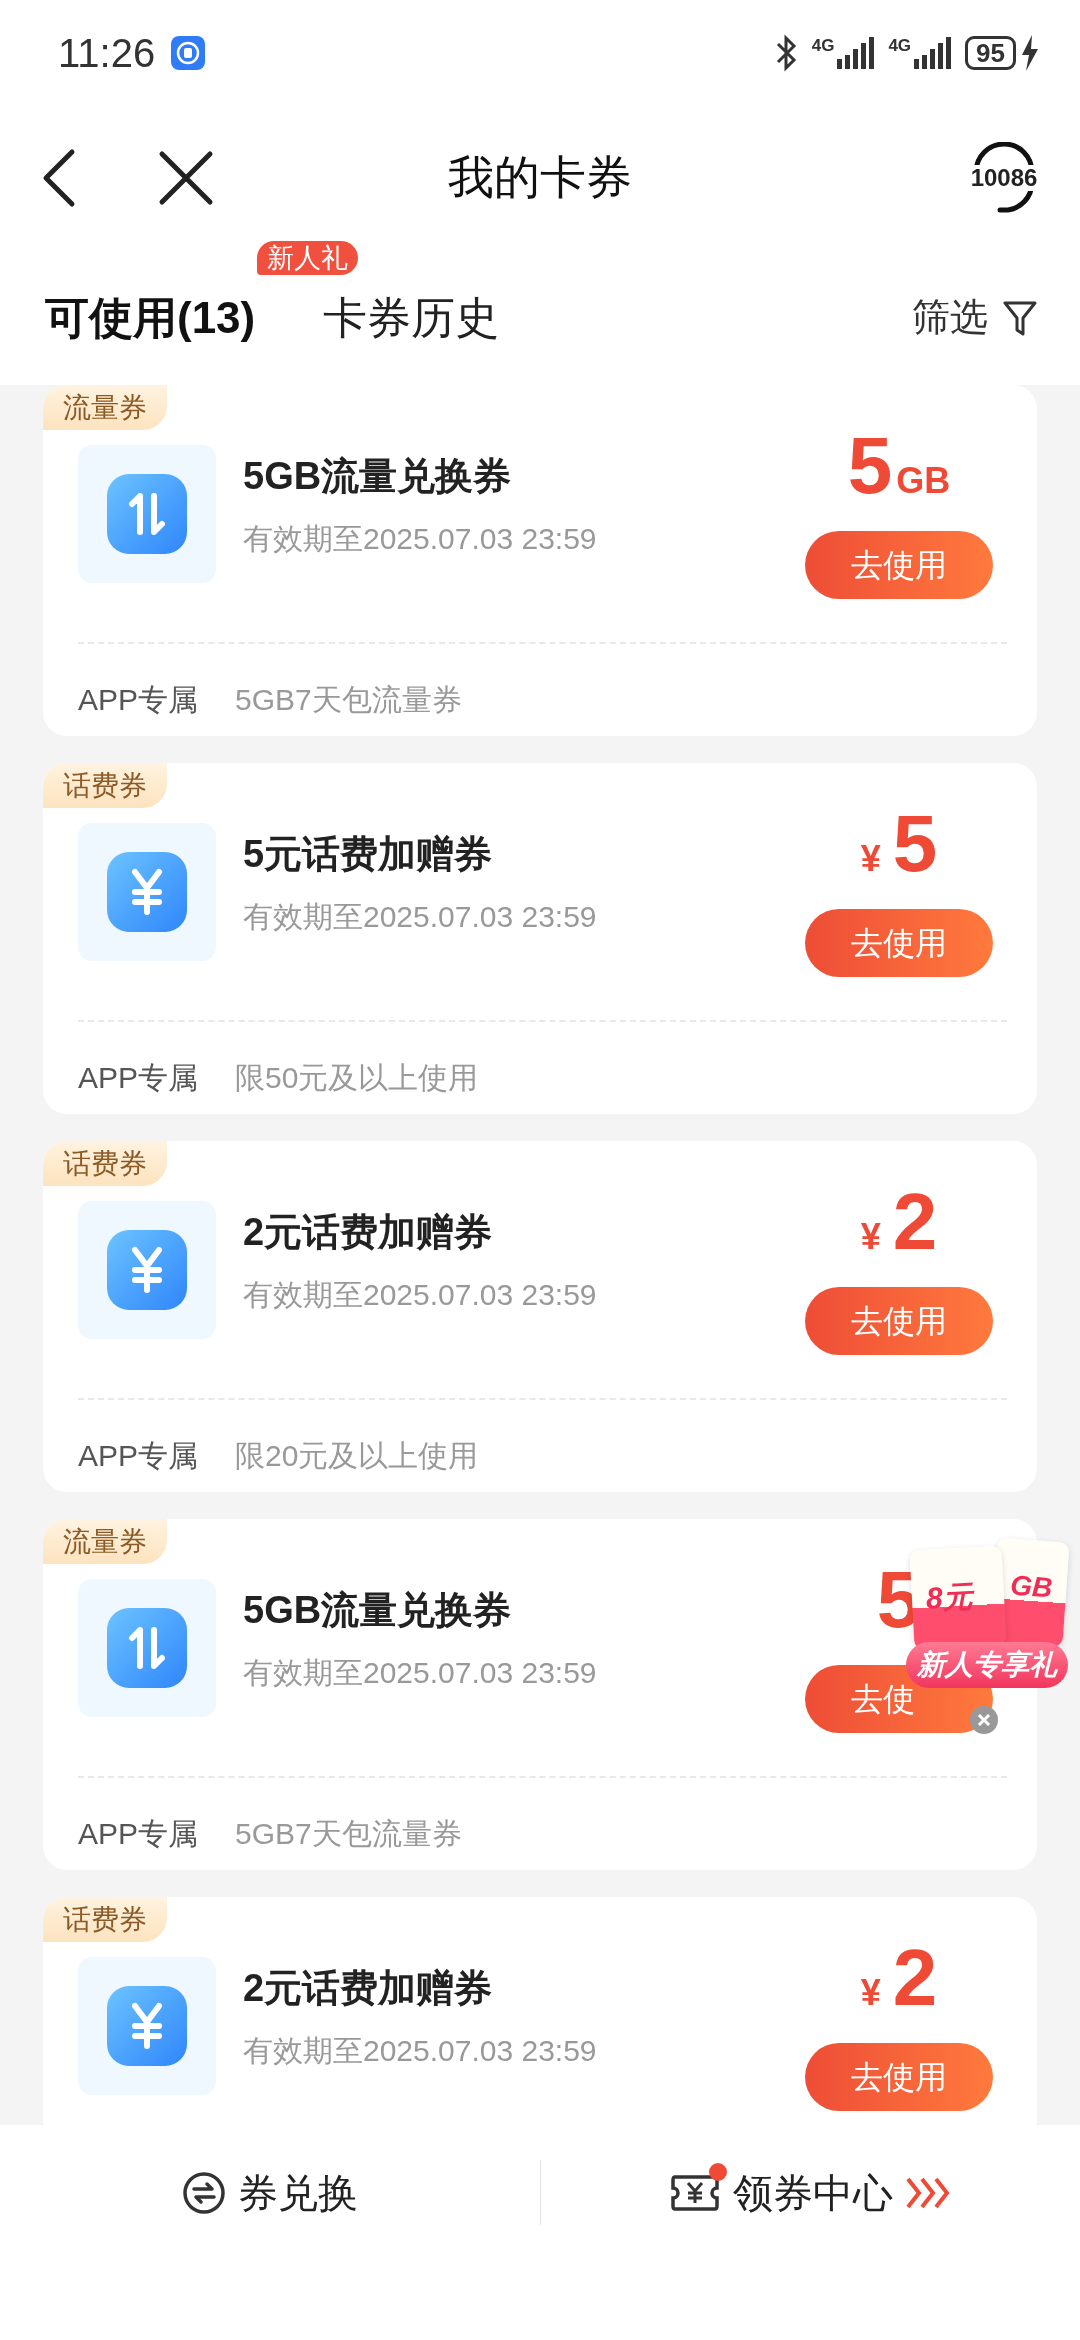 The width and height of the screenshot is (1080, 2340). I want to click on tab: 卡券历史, so click(411, 317).